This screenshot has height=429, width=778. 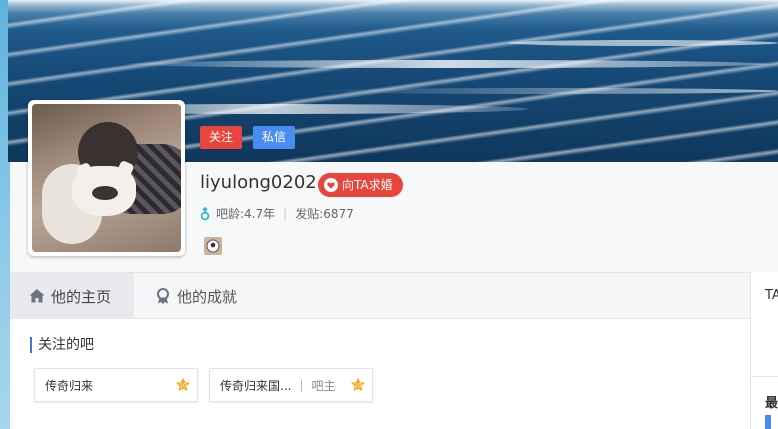 I want to click on heart-icon, so click(x=331, y=185).